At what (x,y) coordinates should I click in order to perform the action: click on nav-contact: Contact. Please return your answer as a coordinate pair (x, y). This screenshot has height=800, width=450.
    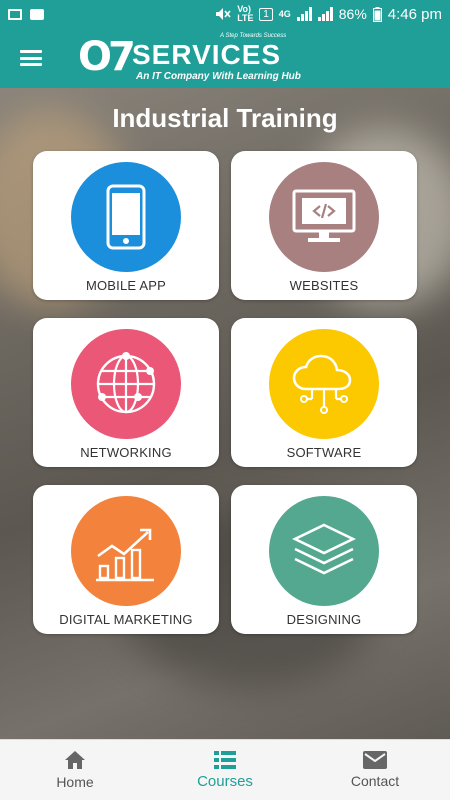
    Looking at the image, I should click on (375, 770).